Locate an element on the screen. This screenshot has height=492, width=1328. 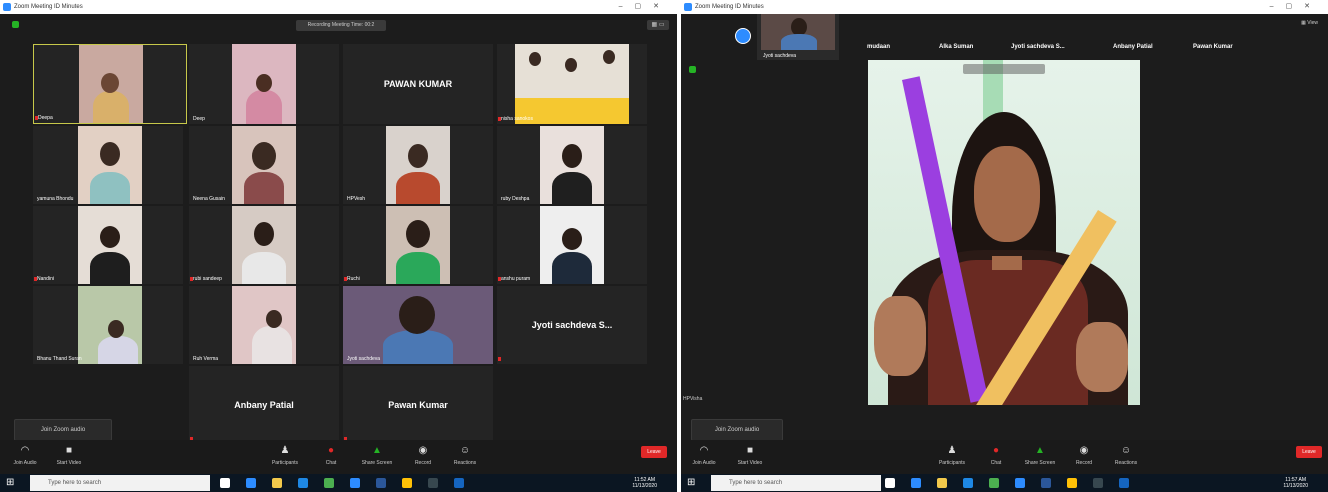
participant-tile: Ruh Verma is located at coordinates (264, 325).